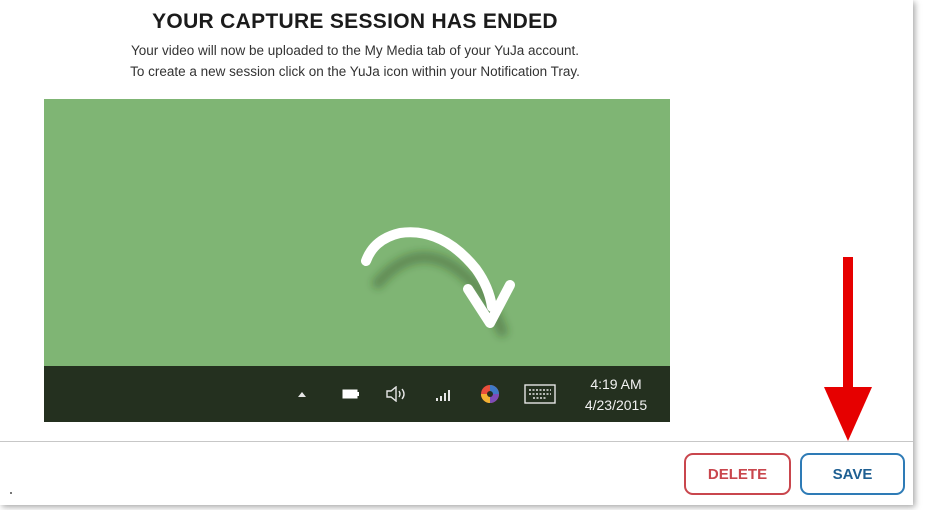 The height and width of the screenshot is (510, 925). I want to click on save-button: SAVE, so click(852, 474).